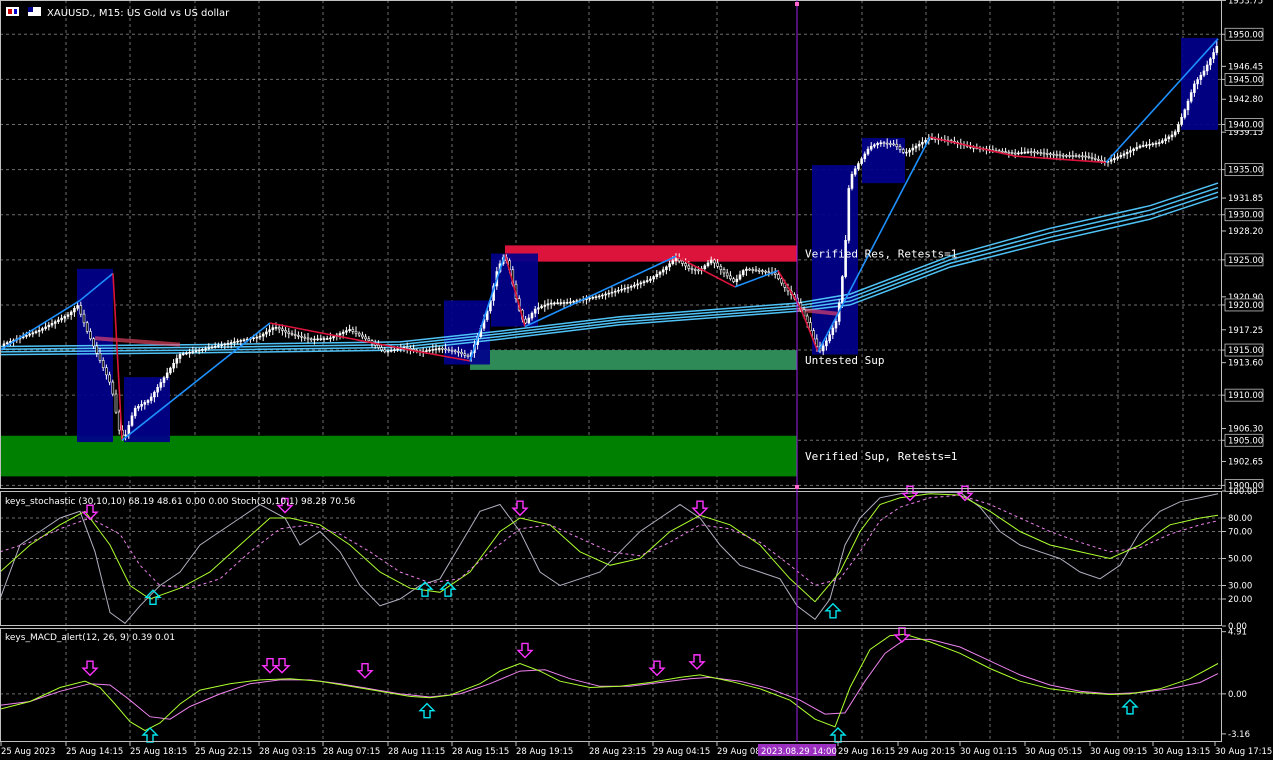 The height and width of the screenshot is (760, 1273). Describe the element at coordinates (1245, 35) in the screenshot. I see `price-level-label: 1950.00` at that location.